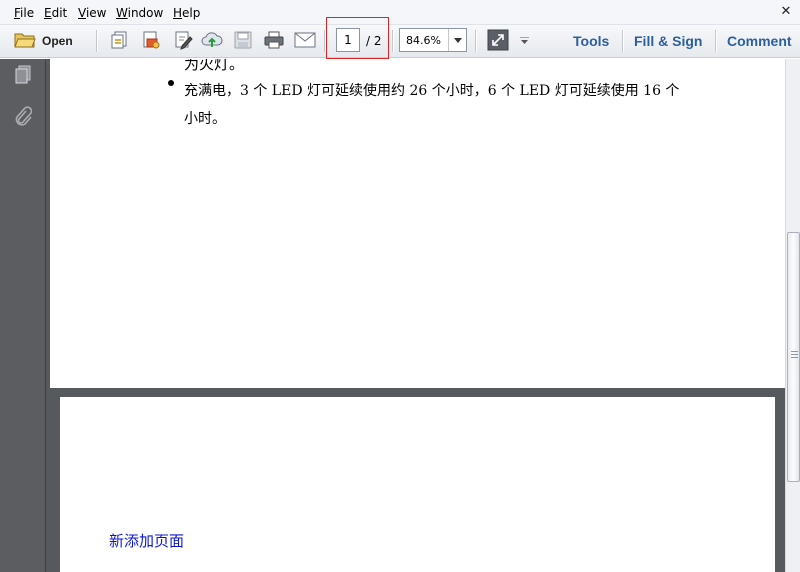  I want to click on close-window-button: ✕, so click(786, 11).